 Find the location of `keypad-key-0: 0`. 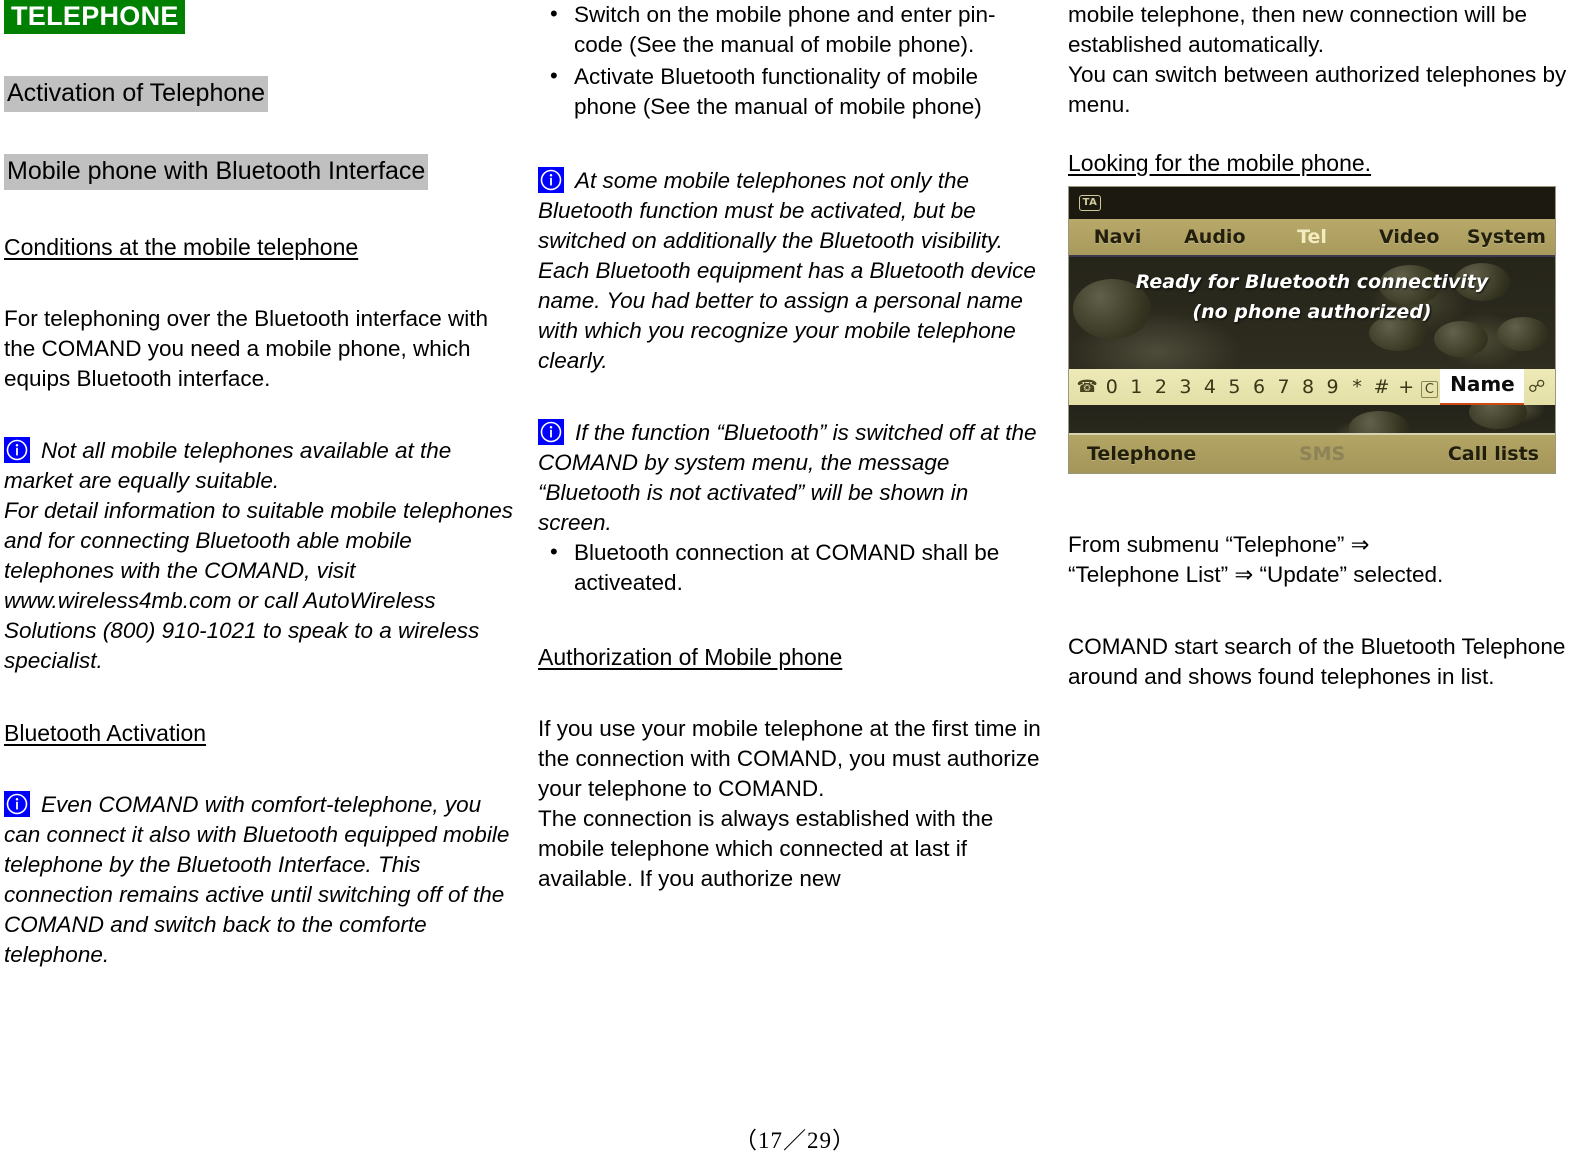

keypad-key-0: 0 is located at coordinates (1112, 387).